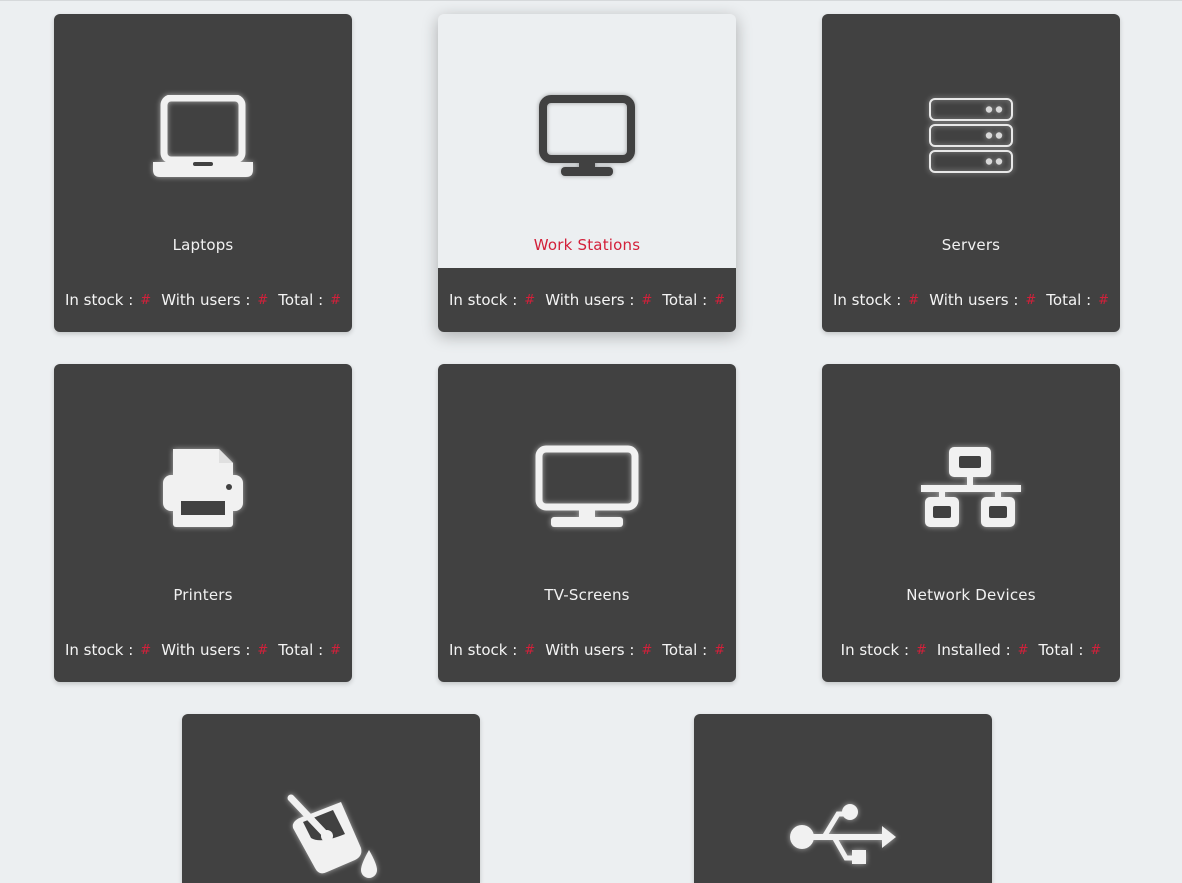 The image size is (1182, 883). What do you see at coordinates (587, 595) in the screenshot?
I see `card-title: TV-Screens` at bounding box center [587, 595].